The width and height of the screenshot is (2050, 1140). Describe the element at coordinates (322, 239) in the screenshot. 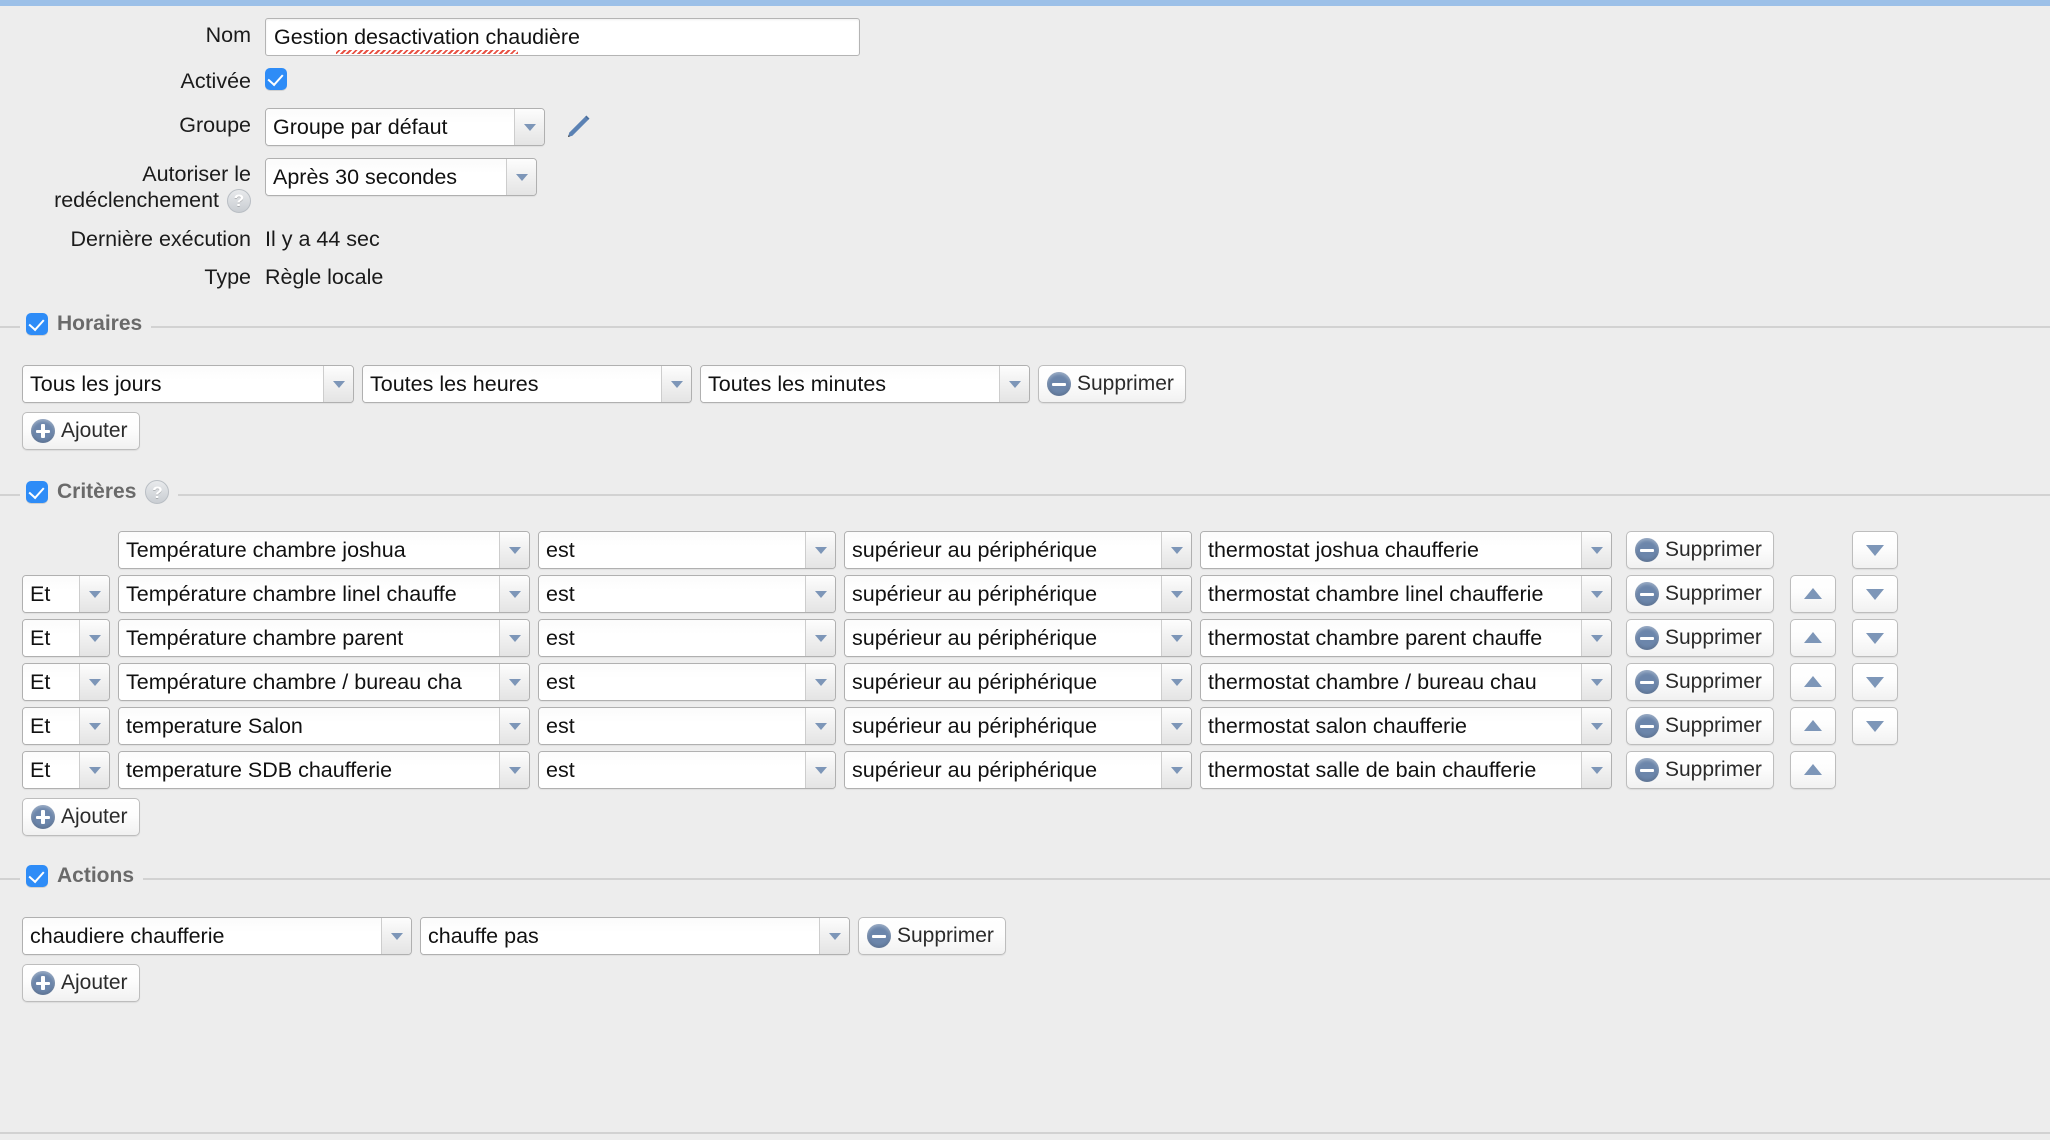

I see `last-exec-value: Il y a 44 sec` at that location.